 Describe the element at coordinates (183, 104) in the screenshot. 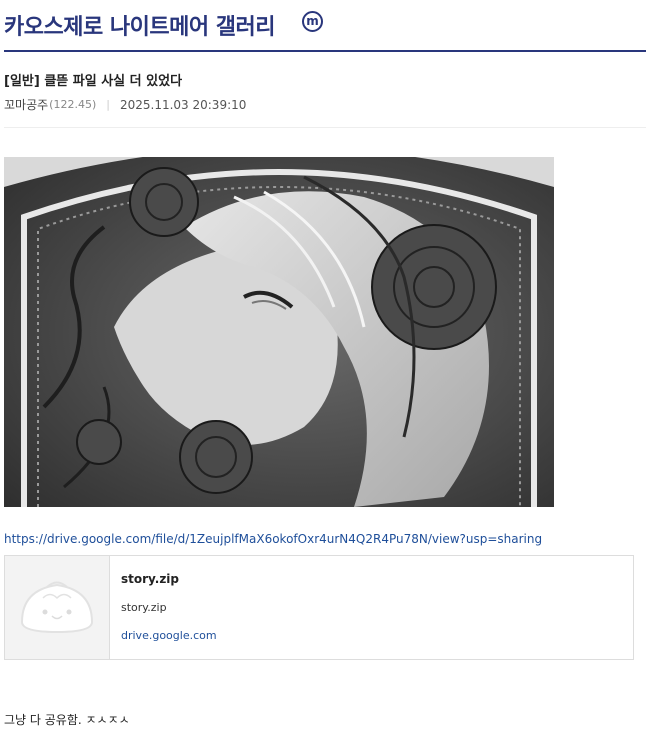

I see `post-date: 2025.11.03 20:39:10` at that location.